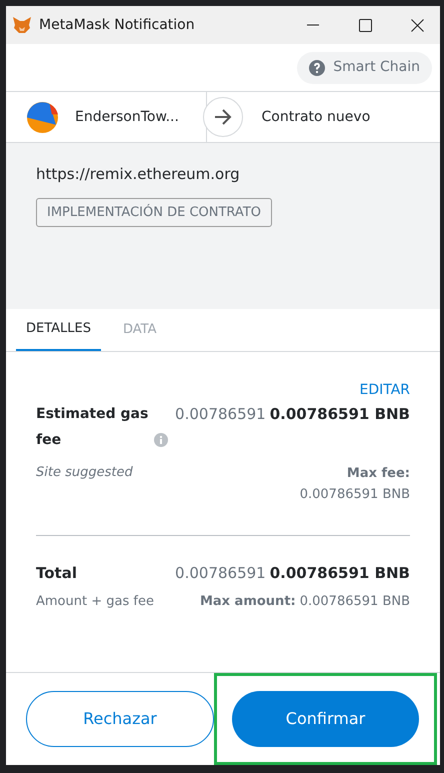 This screenshot has width=444, height=773. Describe the element at coordinates (154, 212) in the screenshot. I see `transaction-type-badge: IMPLEMENTACIÓN DE CONTRATO` at that location.